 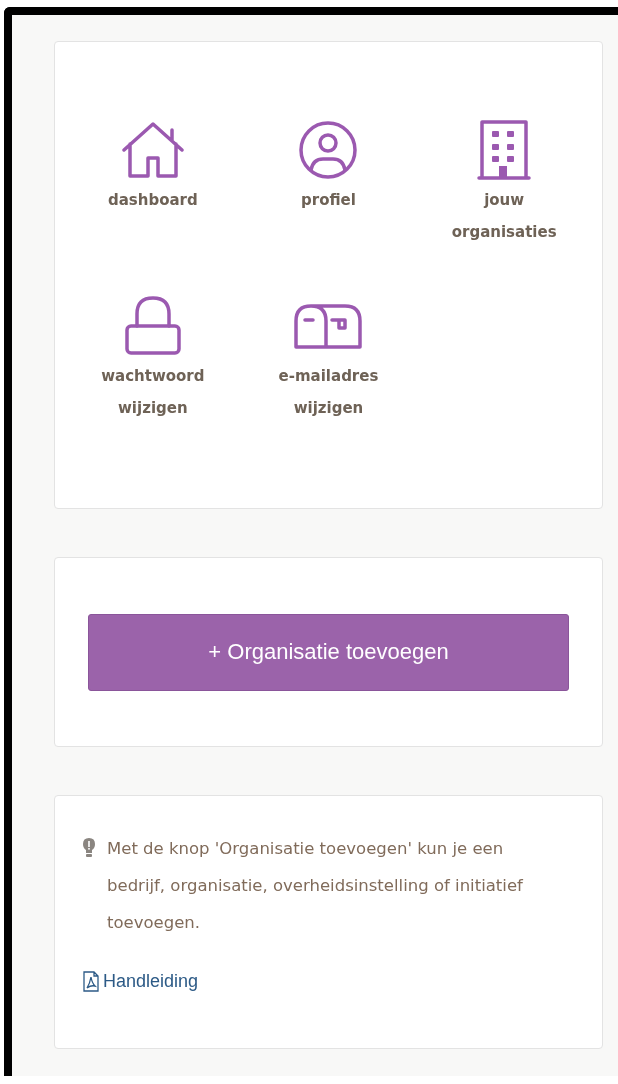 I want to click on lock-icon, so click(x=152, y=326).